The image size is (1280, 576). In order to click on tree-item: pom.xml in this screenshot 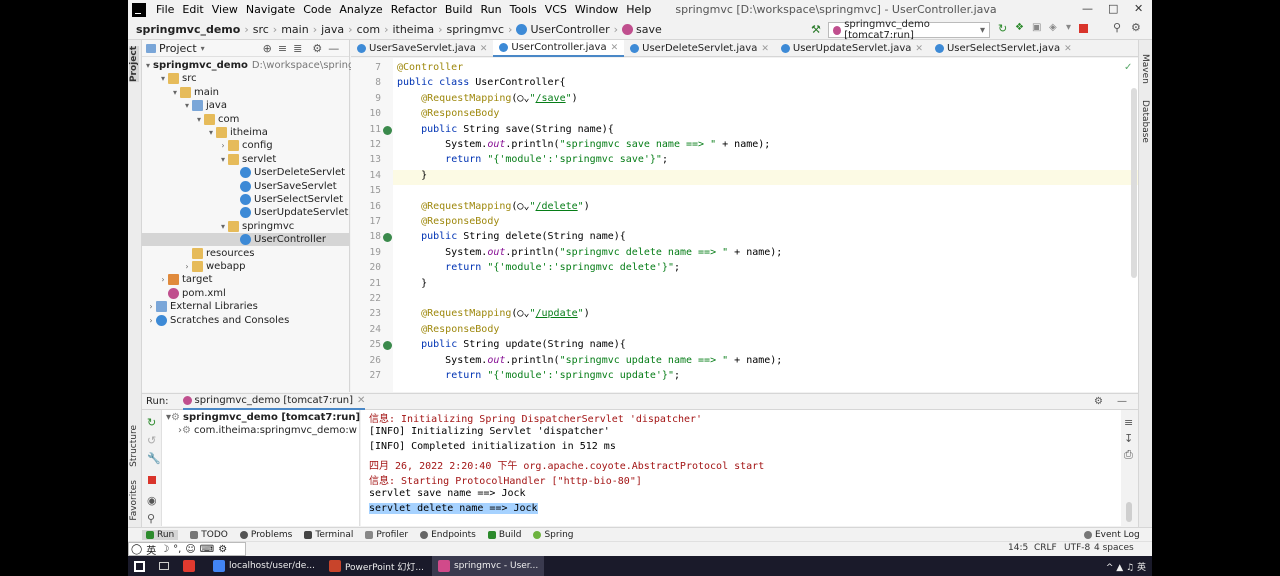, I will do `click(246, 293)`.